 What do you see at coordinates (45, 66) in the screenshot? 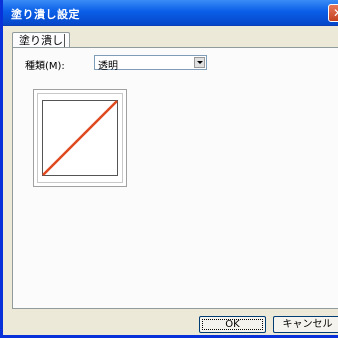
I see `fill-type-label: 種類(M):` at bounding box center [45, 66].